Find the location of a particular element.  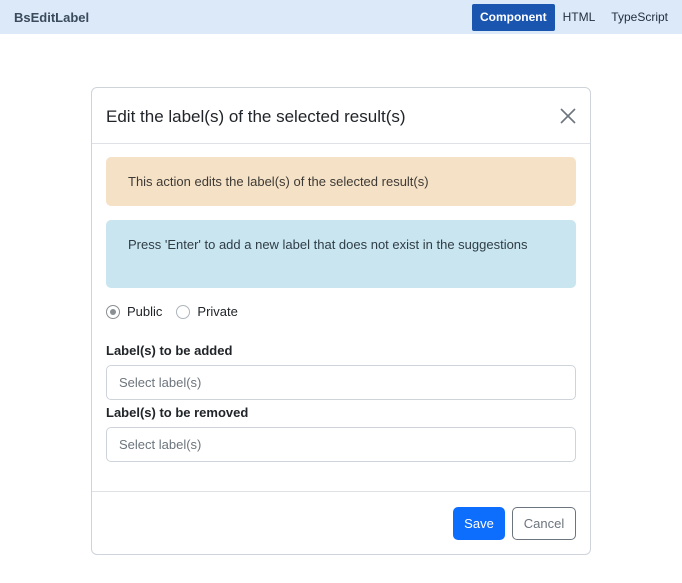

radio-private: Private is located at coordinates (207, 311).